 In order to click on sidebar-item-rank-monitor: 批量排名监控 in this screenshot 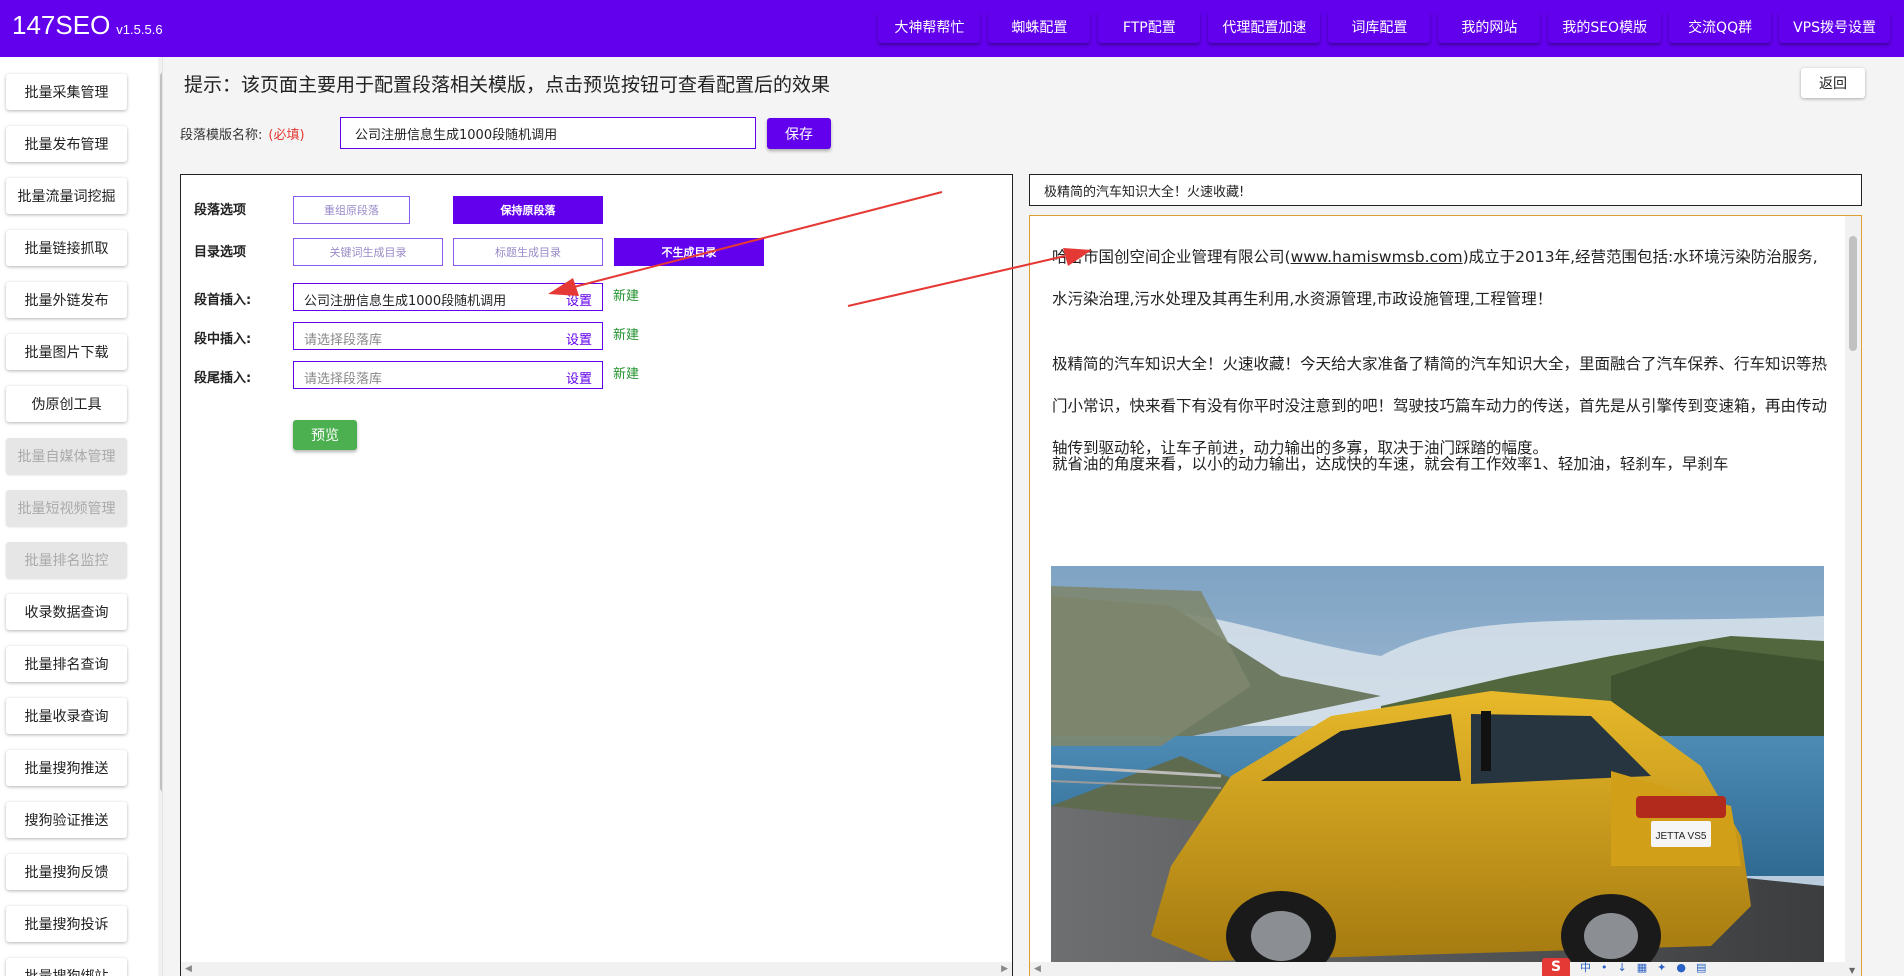, I will do `click(66, 560)`.